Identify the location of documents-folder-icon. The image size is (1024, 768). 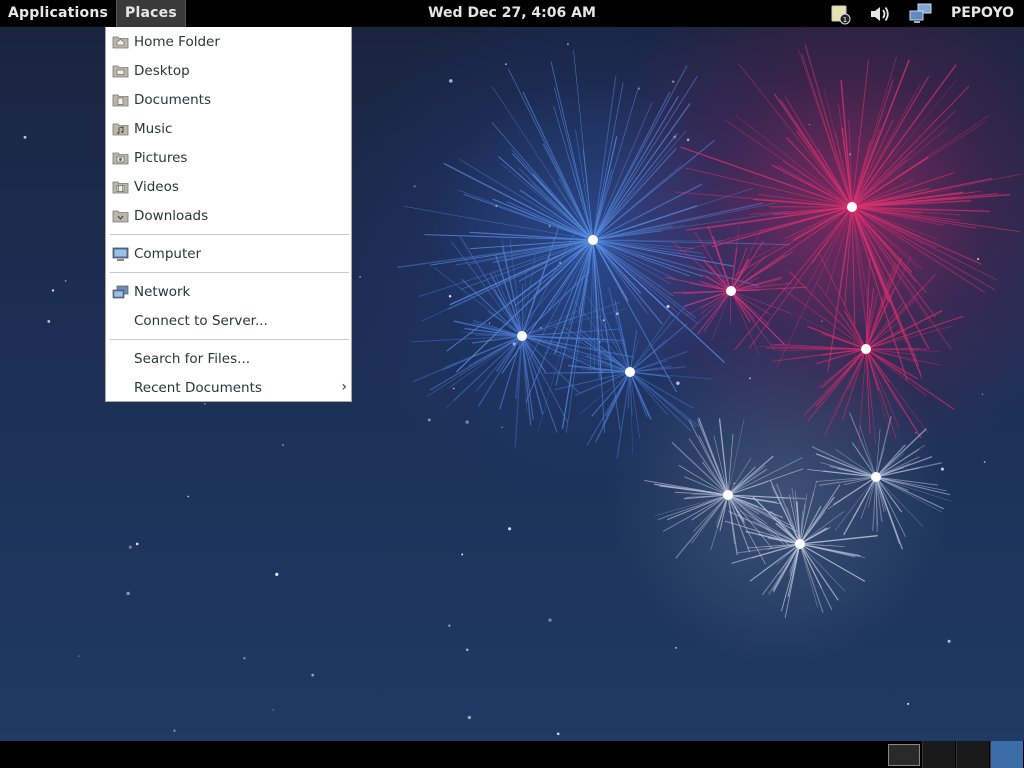
(121, 100).